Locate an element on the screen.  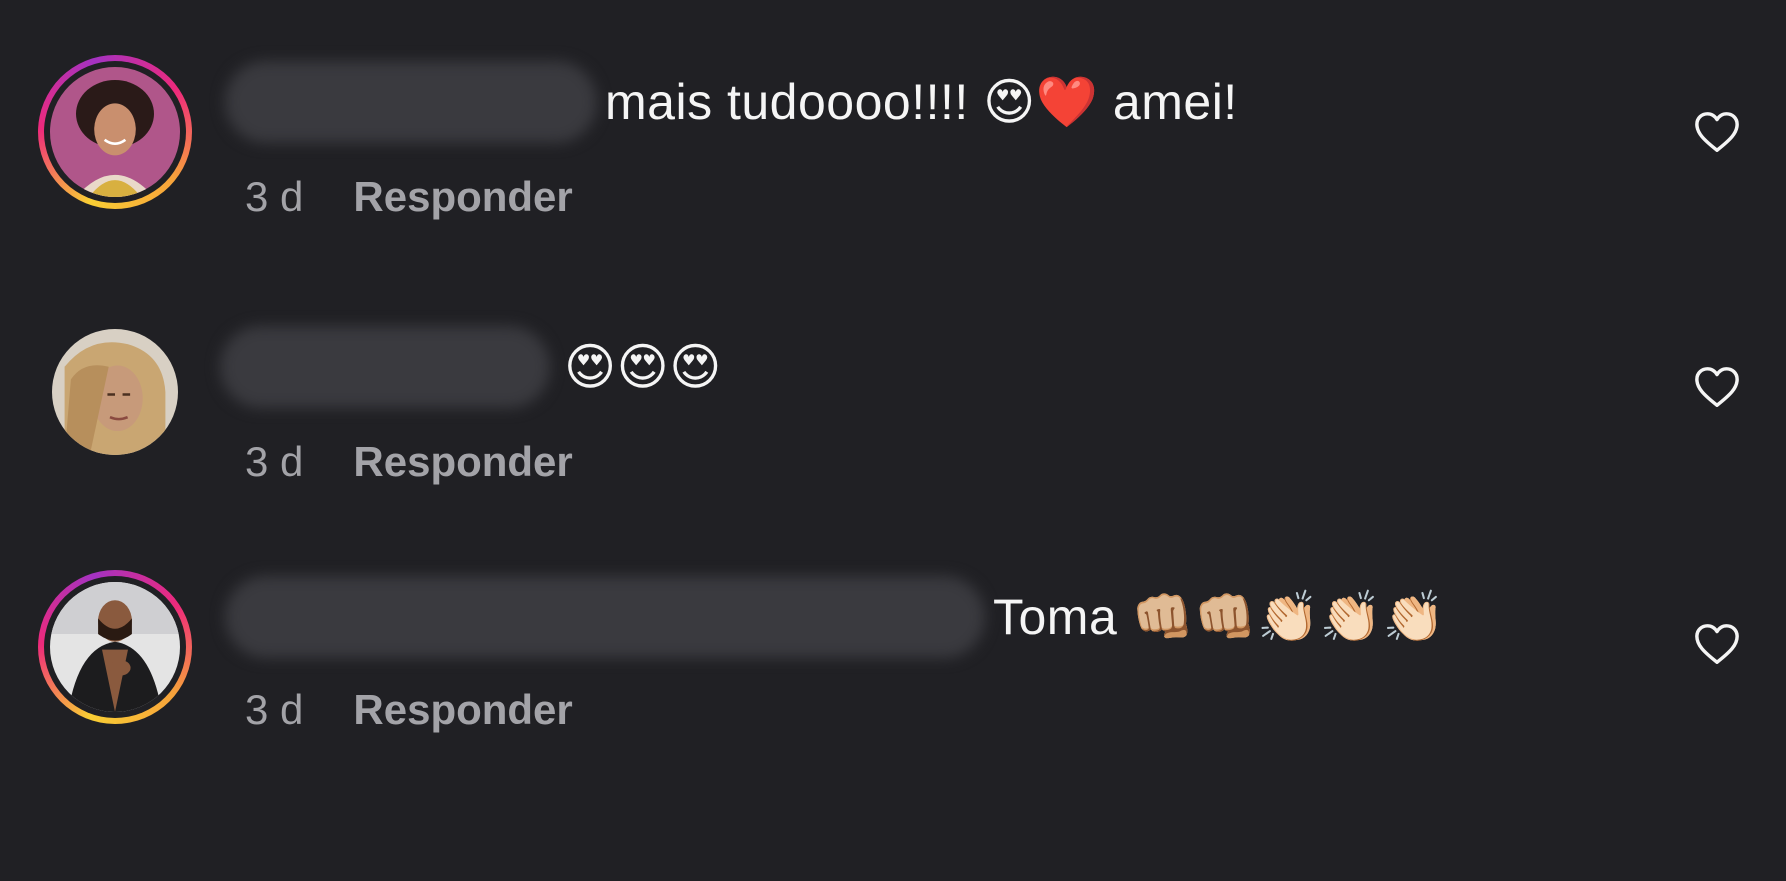
comment-text: Toma 👊🏼👊🏼👏🏻👏🏻👏🏻 is located at coordinates (1219, 616).